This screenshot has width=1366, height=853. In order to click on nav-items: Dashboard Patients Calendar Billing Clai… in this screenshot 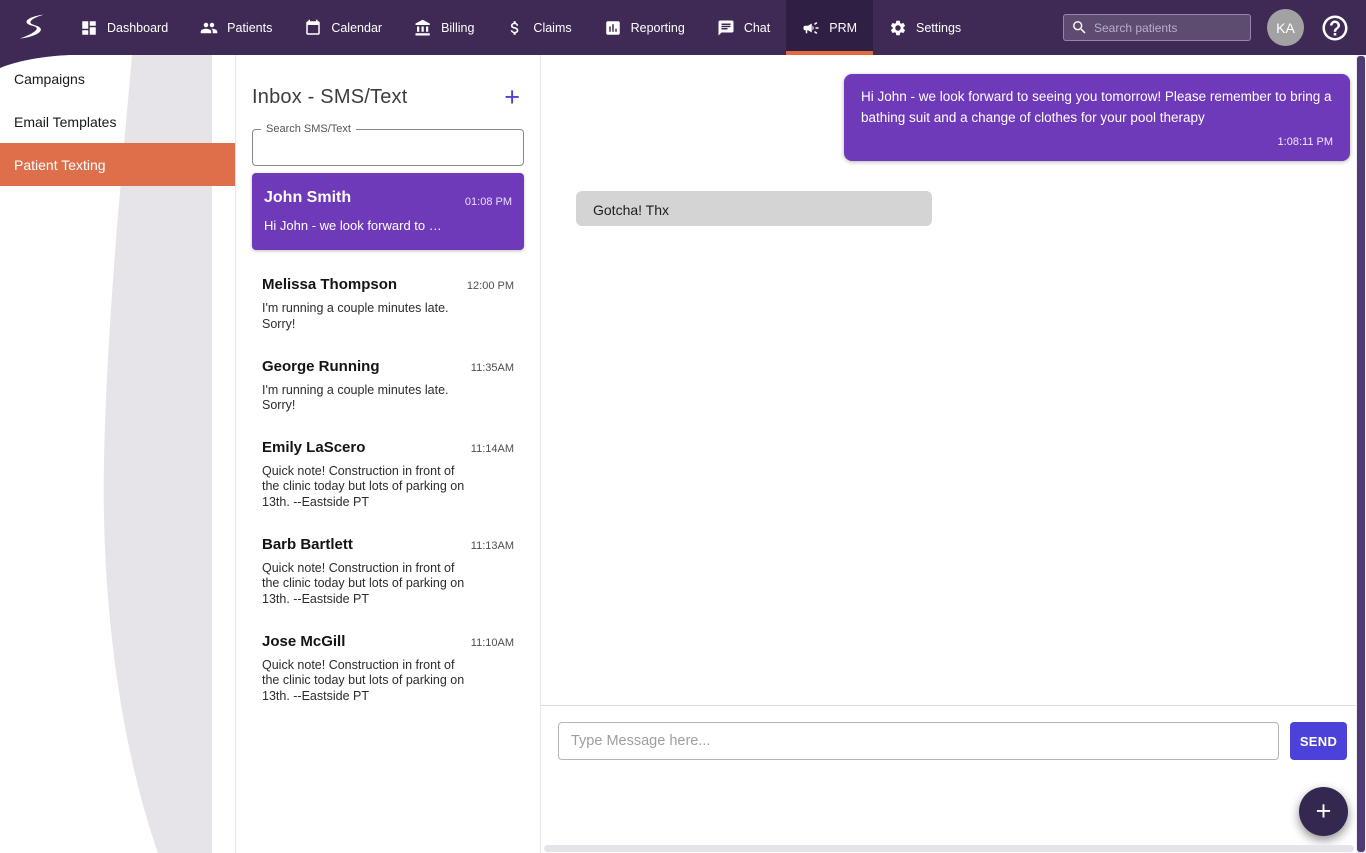, I will do `click(520, 27)`.